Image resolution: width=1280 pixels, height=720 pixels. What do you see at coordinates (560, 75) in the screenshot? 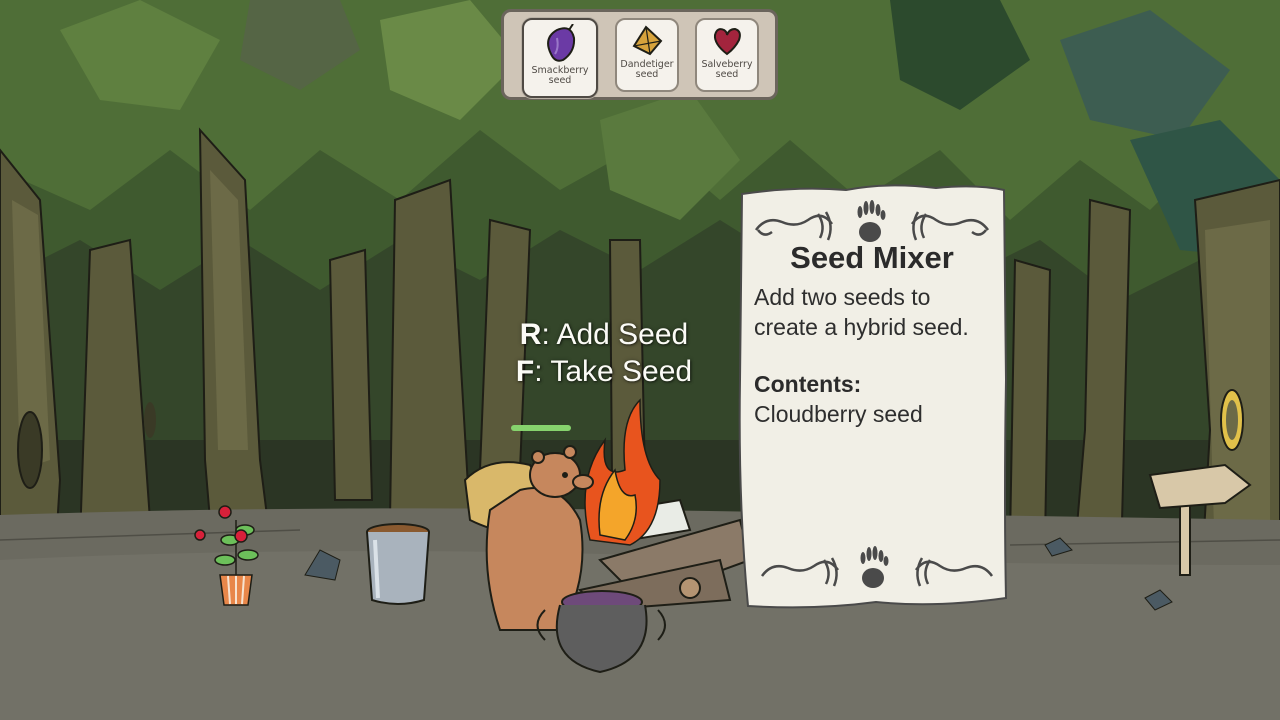
I see `smackberry-seed-label: Smackberry seed` at bounding box center [560, 75].